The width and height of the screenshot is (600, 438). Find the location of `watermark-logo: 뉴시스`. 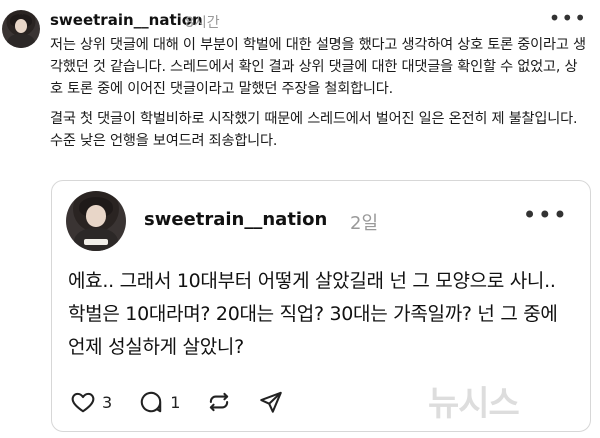

watermark-logo: 뉴시스 is located at coordinates (474, 404).